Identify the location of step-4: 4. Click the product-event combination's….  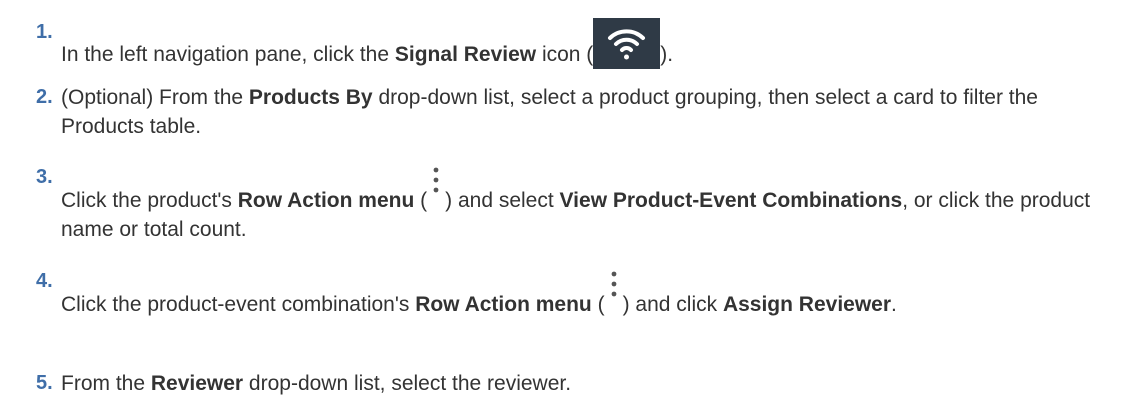
(573, 293).